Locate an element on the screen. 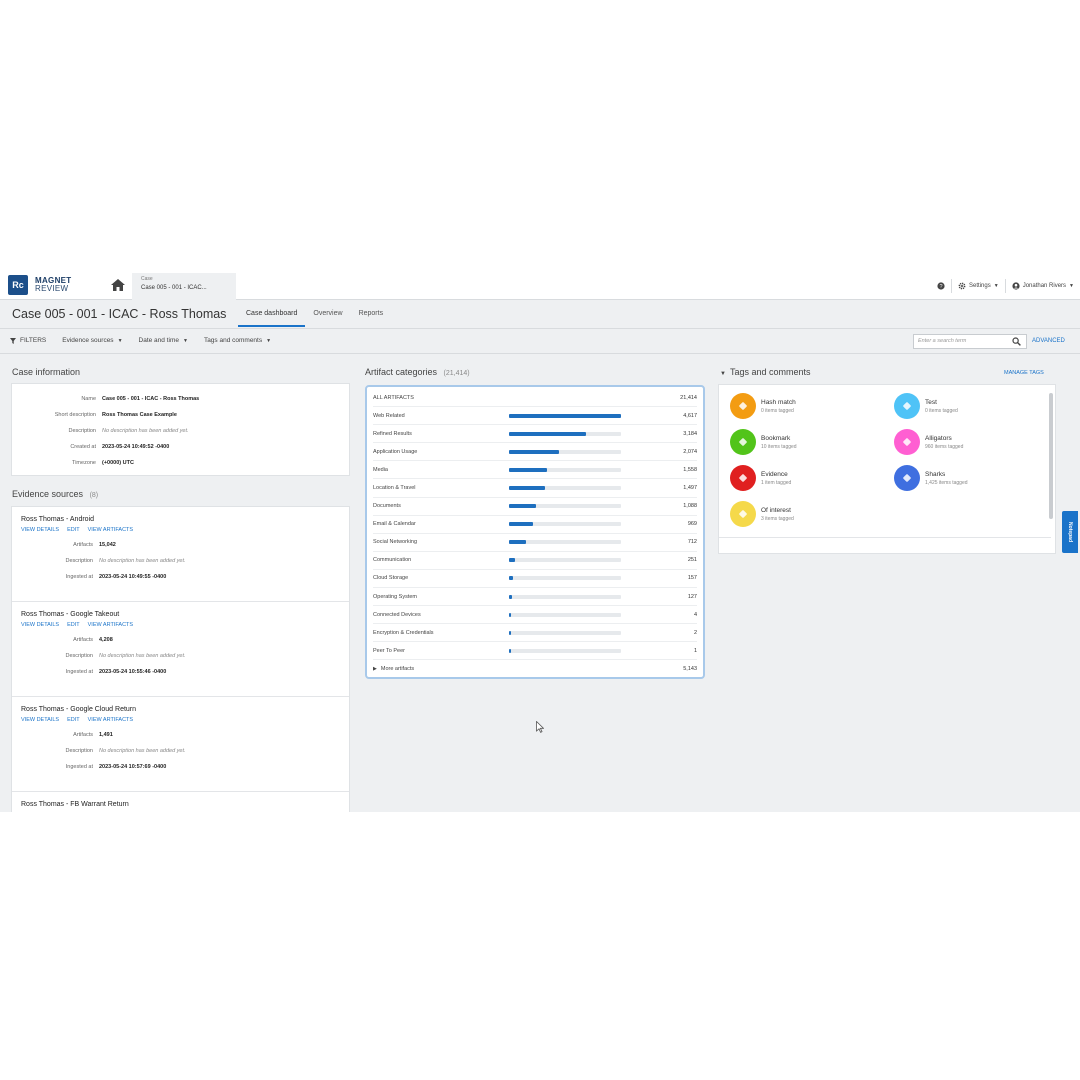  category-name: Communication is located at coordinates (392, 560).